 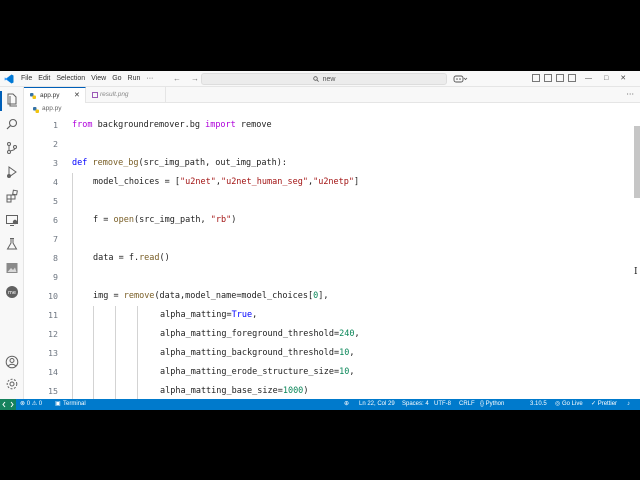 What do you see at coordinates (12, 148) in the screenshot?
I see `source-control-icon` at bounding box center [12, 148].